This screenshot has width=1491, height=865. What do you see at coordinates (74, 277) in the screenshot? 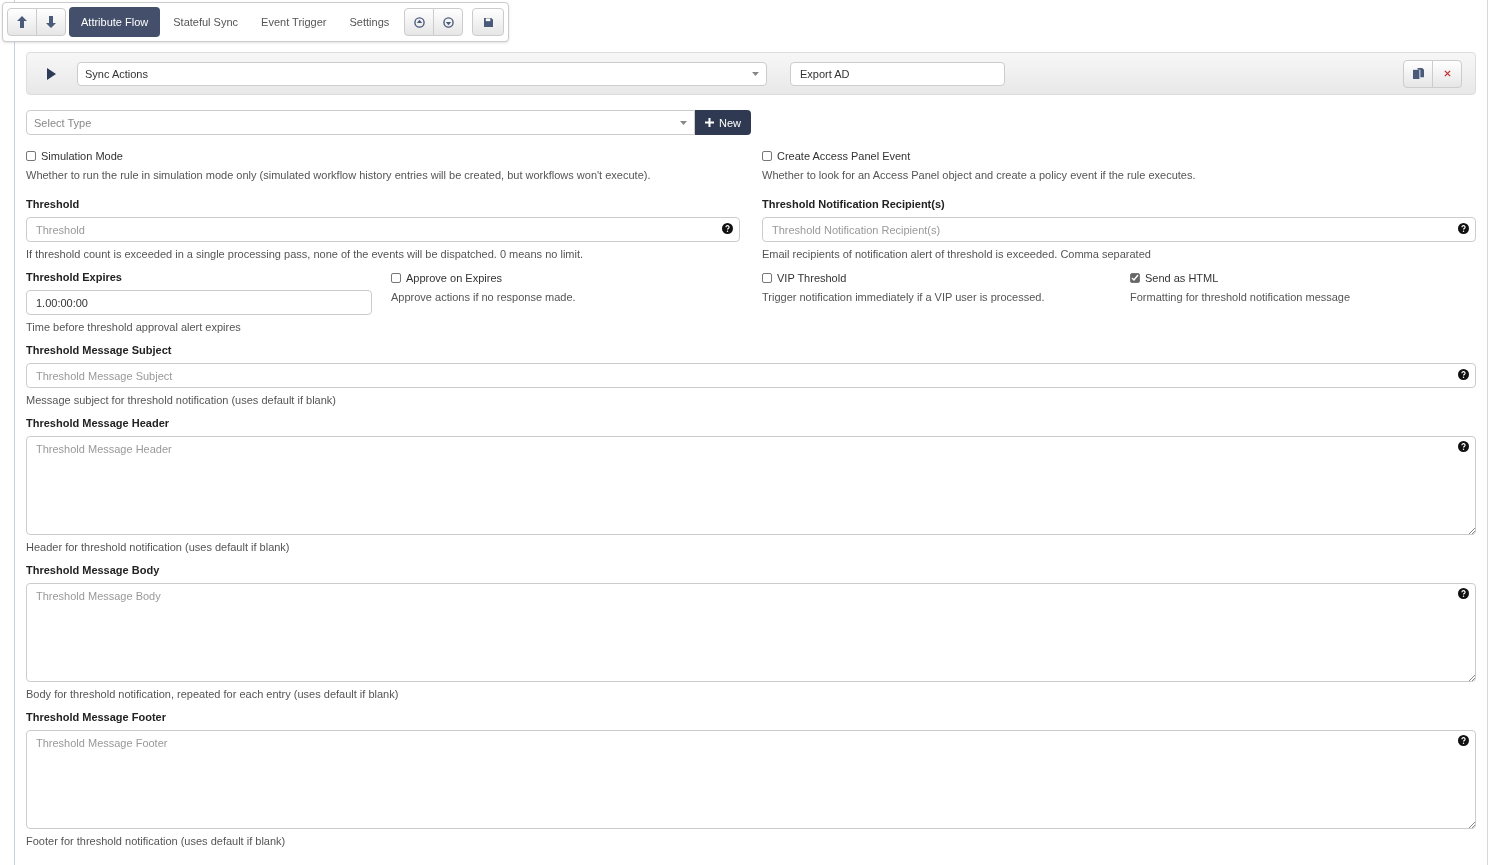
I see `field-label: Threshold Expires` at bounding box center [74, 277].